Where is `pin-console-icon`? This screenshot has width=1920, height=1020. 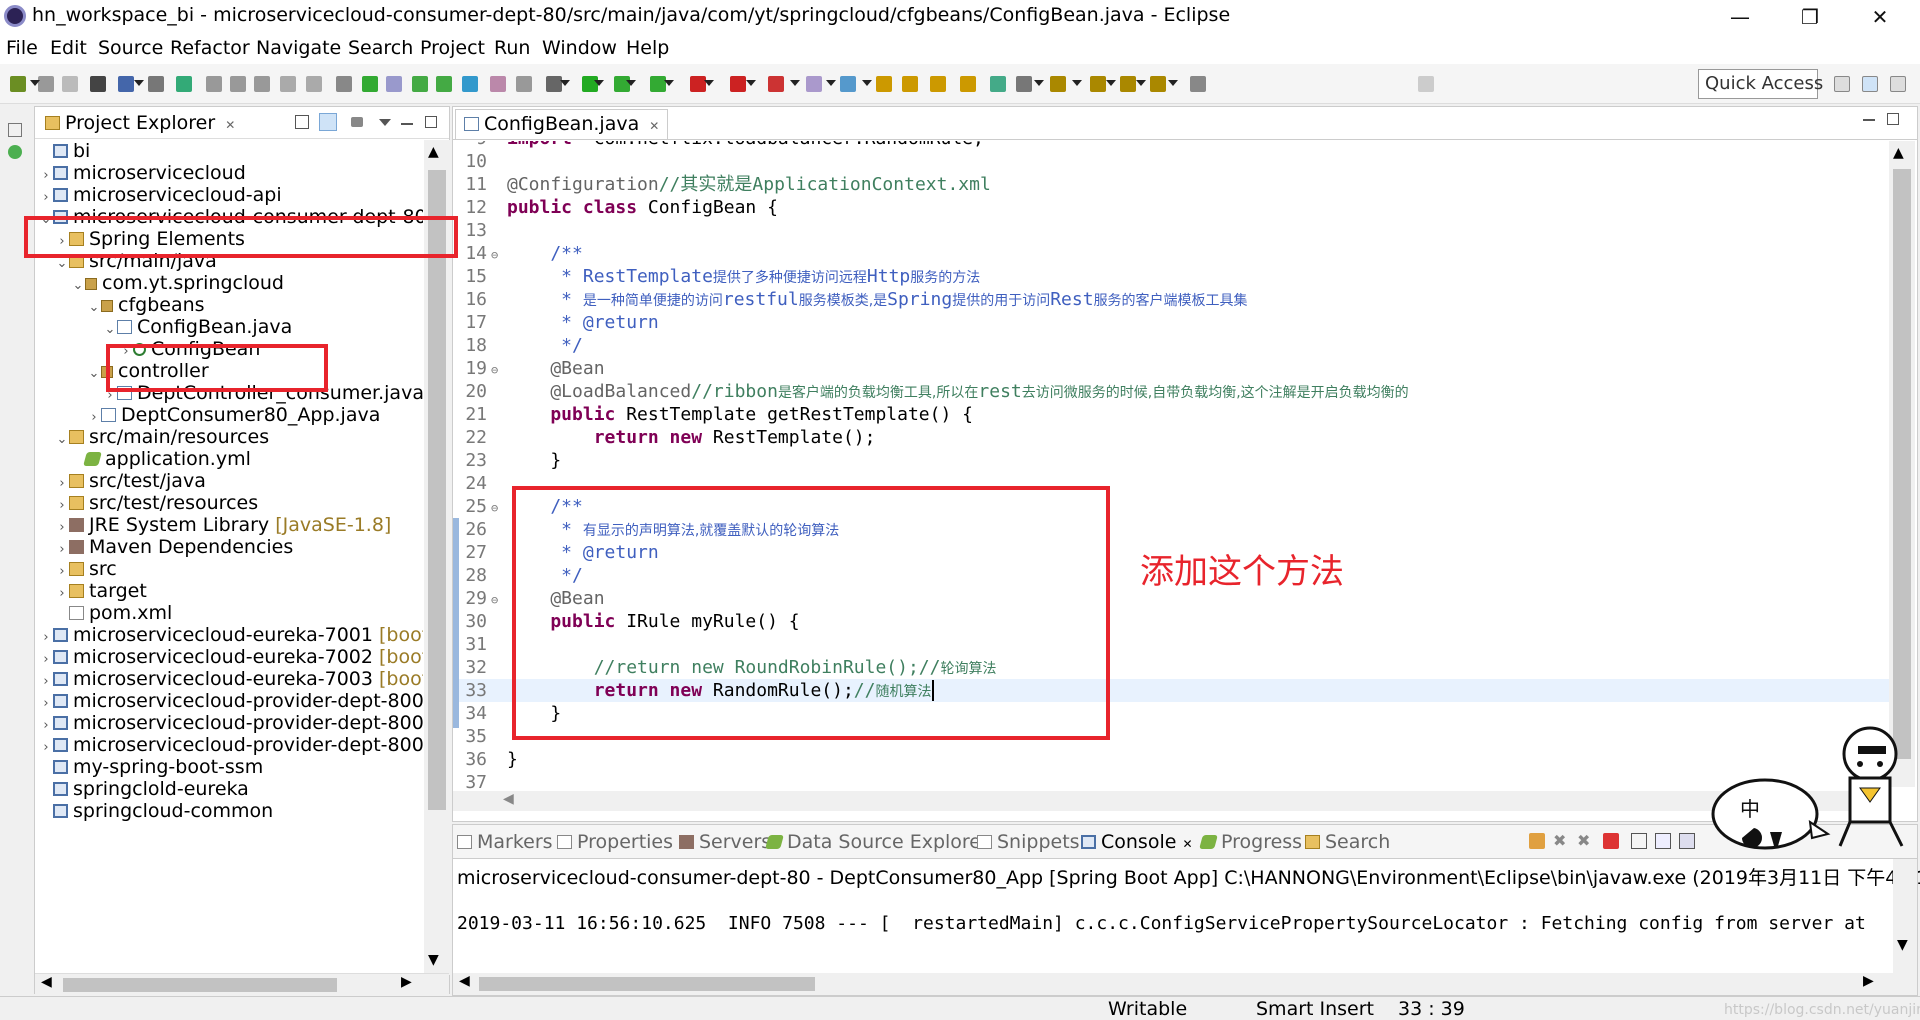
pin-console-icon is located at coordinates (1537, 841).